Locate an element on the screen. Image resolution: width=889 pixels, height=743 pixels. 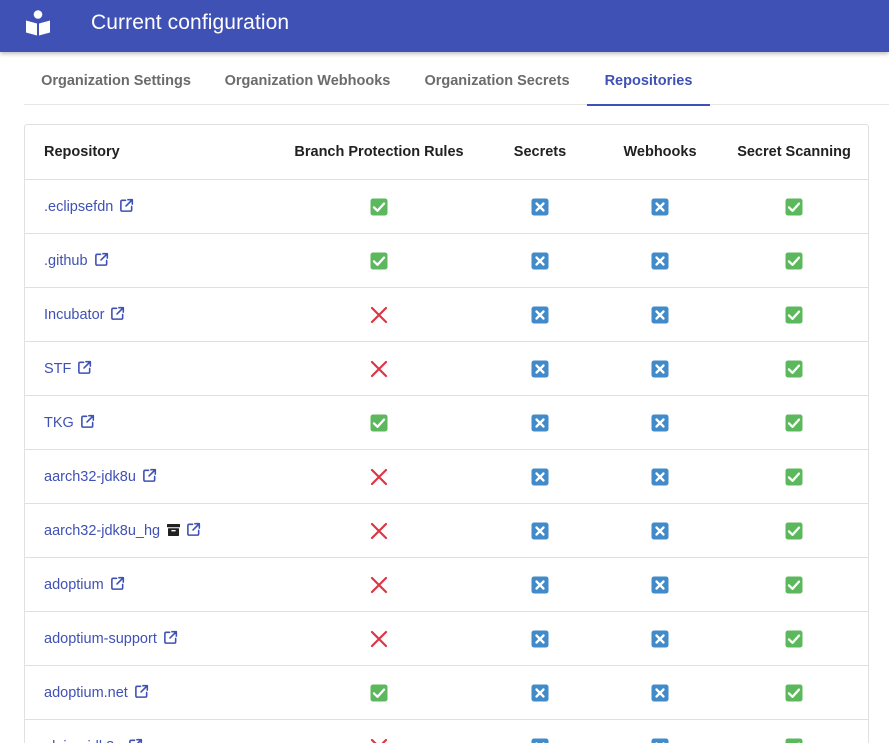
repository-link: aarch32-jdk8u_hg is located at coordinates (122, 531).